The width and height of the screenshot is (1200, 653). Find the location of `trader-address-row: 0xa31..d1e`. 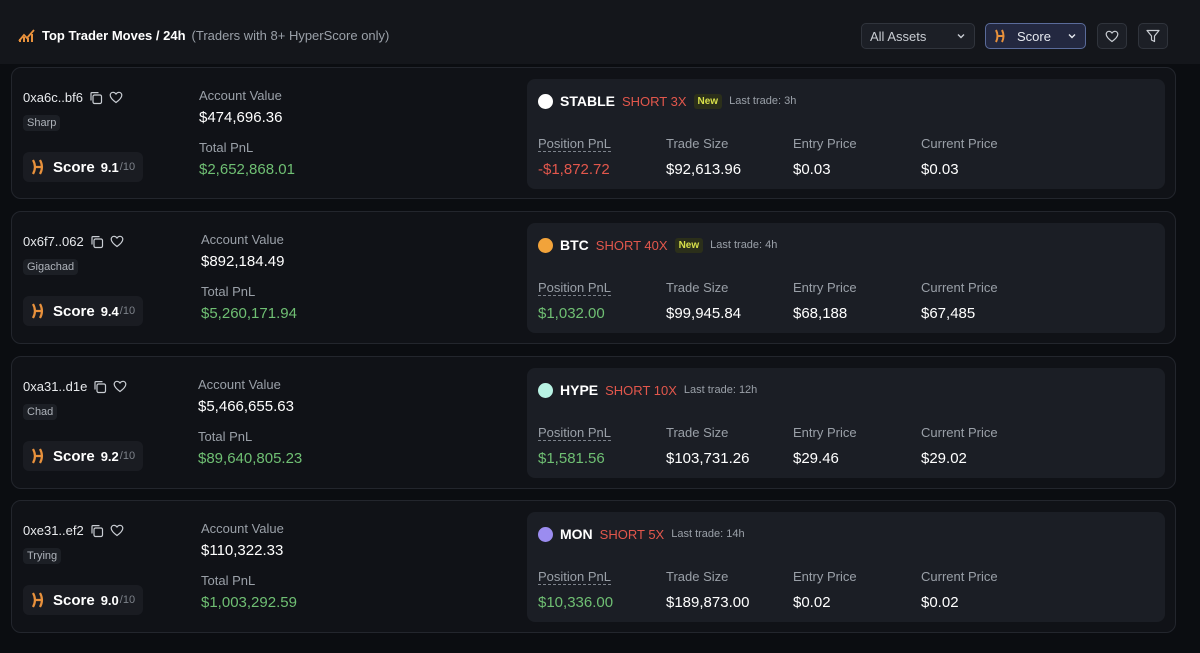

trader-address-row: 0xa31..d1e is located at coordinates (75, 386).